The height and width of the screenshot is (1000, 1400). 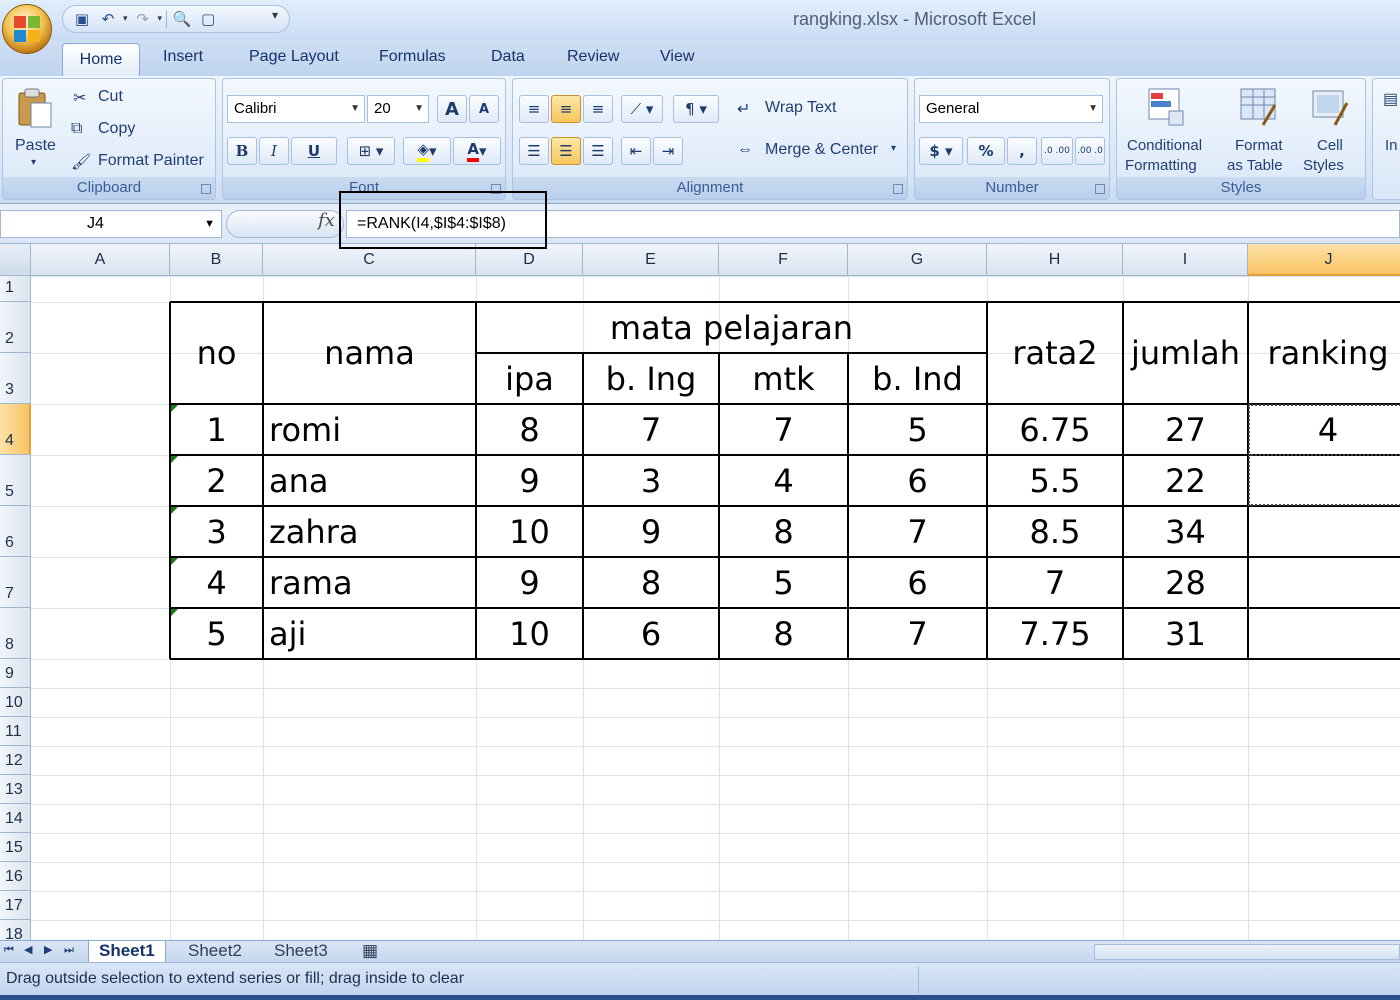 I want to click on number-launcher-icon, so click(x=1100, y=189).